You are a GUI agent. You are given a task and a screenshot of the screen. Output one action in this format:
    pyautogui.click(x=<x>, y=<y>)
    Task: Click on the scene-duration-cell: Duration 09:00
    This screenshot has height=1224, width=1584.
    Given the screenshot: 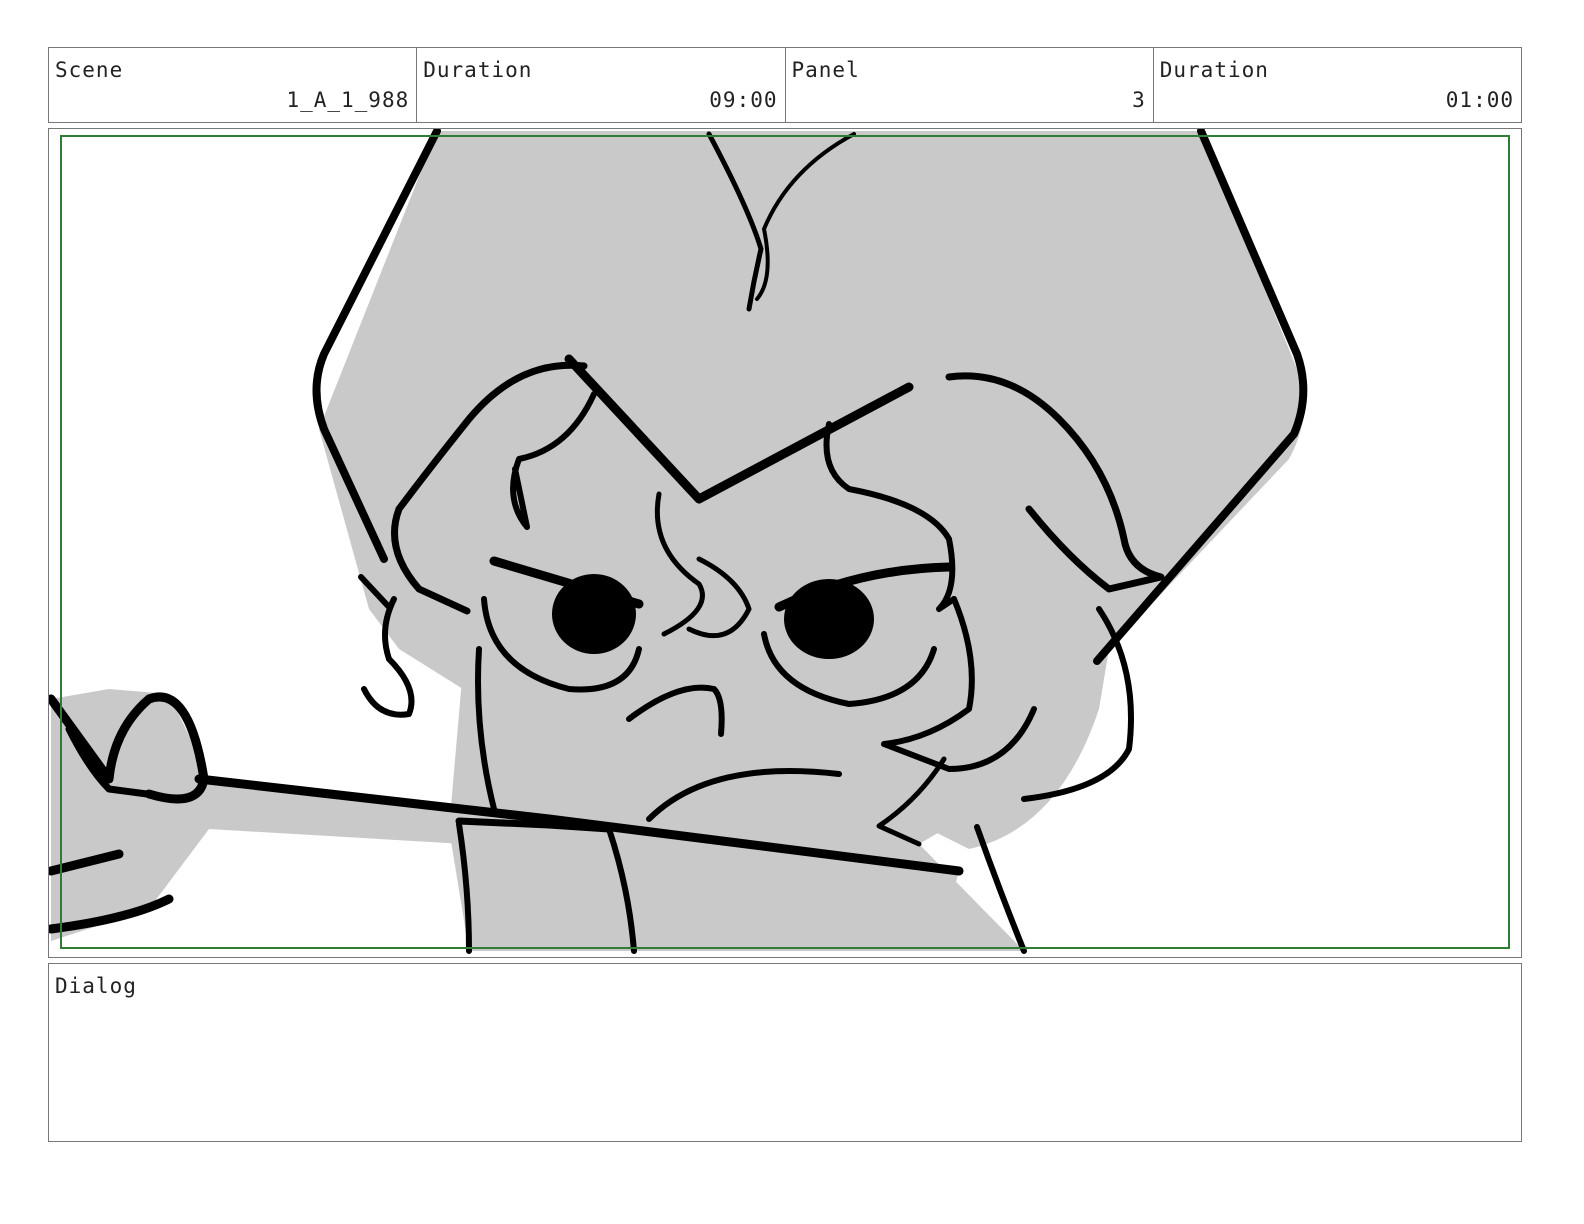 What is the action you would take?
    pyautogui.click(x=601, y=85)
    